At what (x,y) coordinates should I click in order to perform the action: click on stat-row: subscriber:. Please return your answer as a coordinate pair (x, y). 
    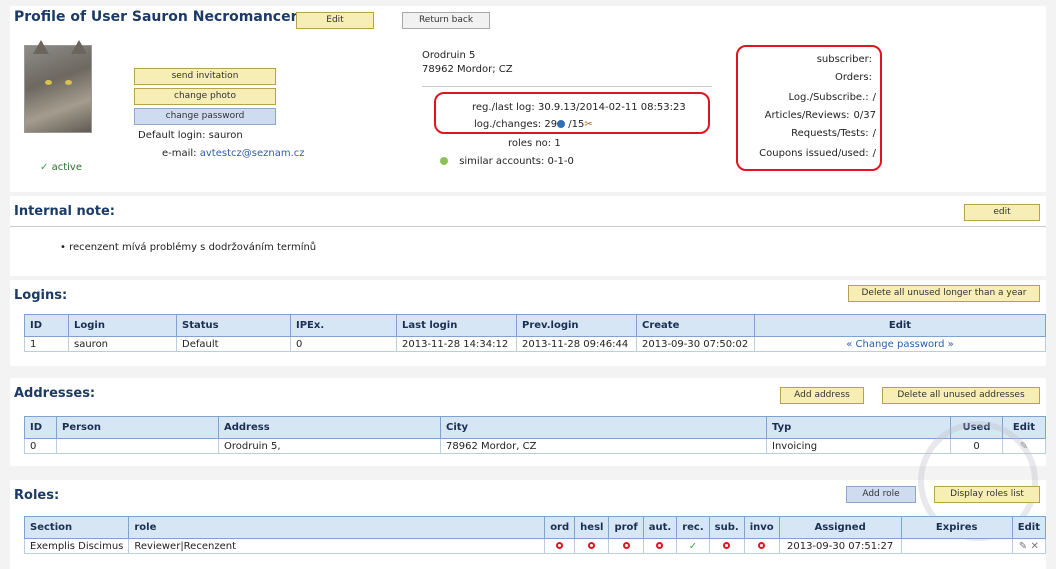
    Looking at the image, I should click on (846, 59).